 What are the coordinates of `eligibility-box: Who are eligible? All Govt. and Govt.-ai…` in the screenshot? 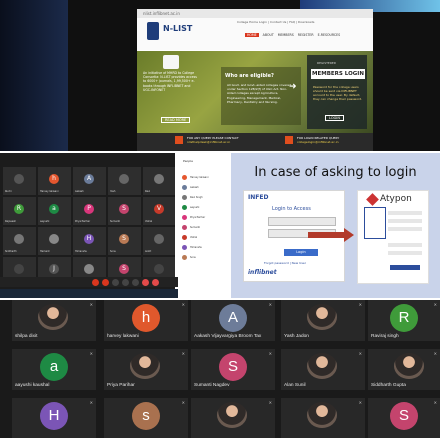 It's located at (261, 96).